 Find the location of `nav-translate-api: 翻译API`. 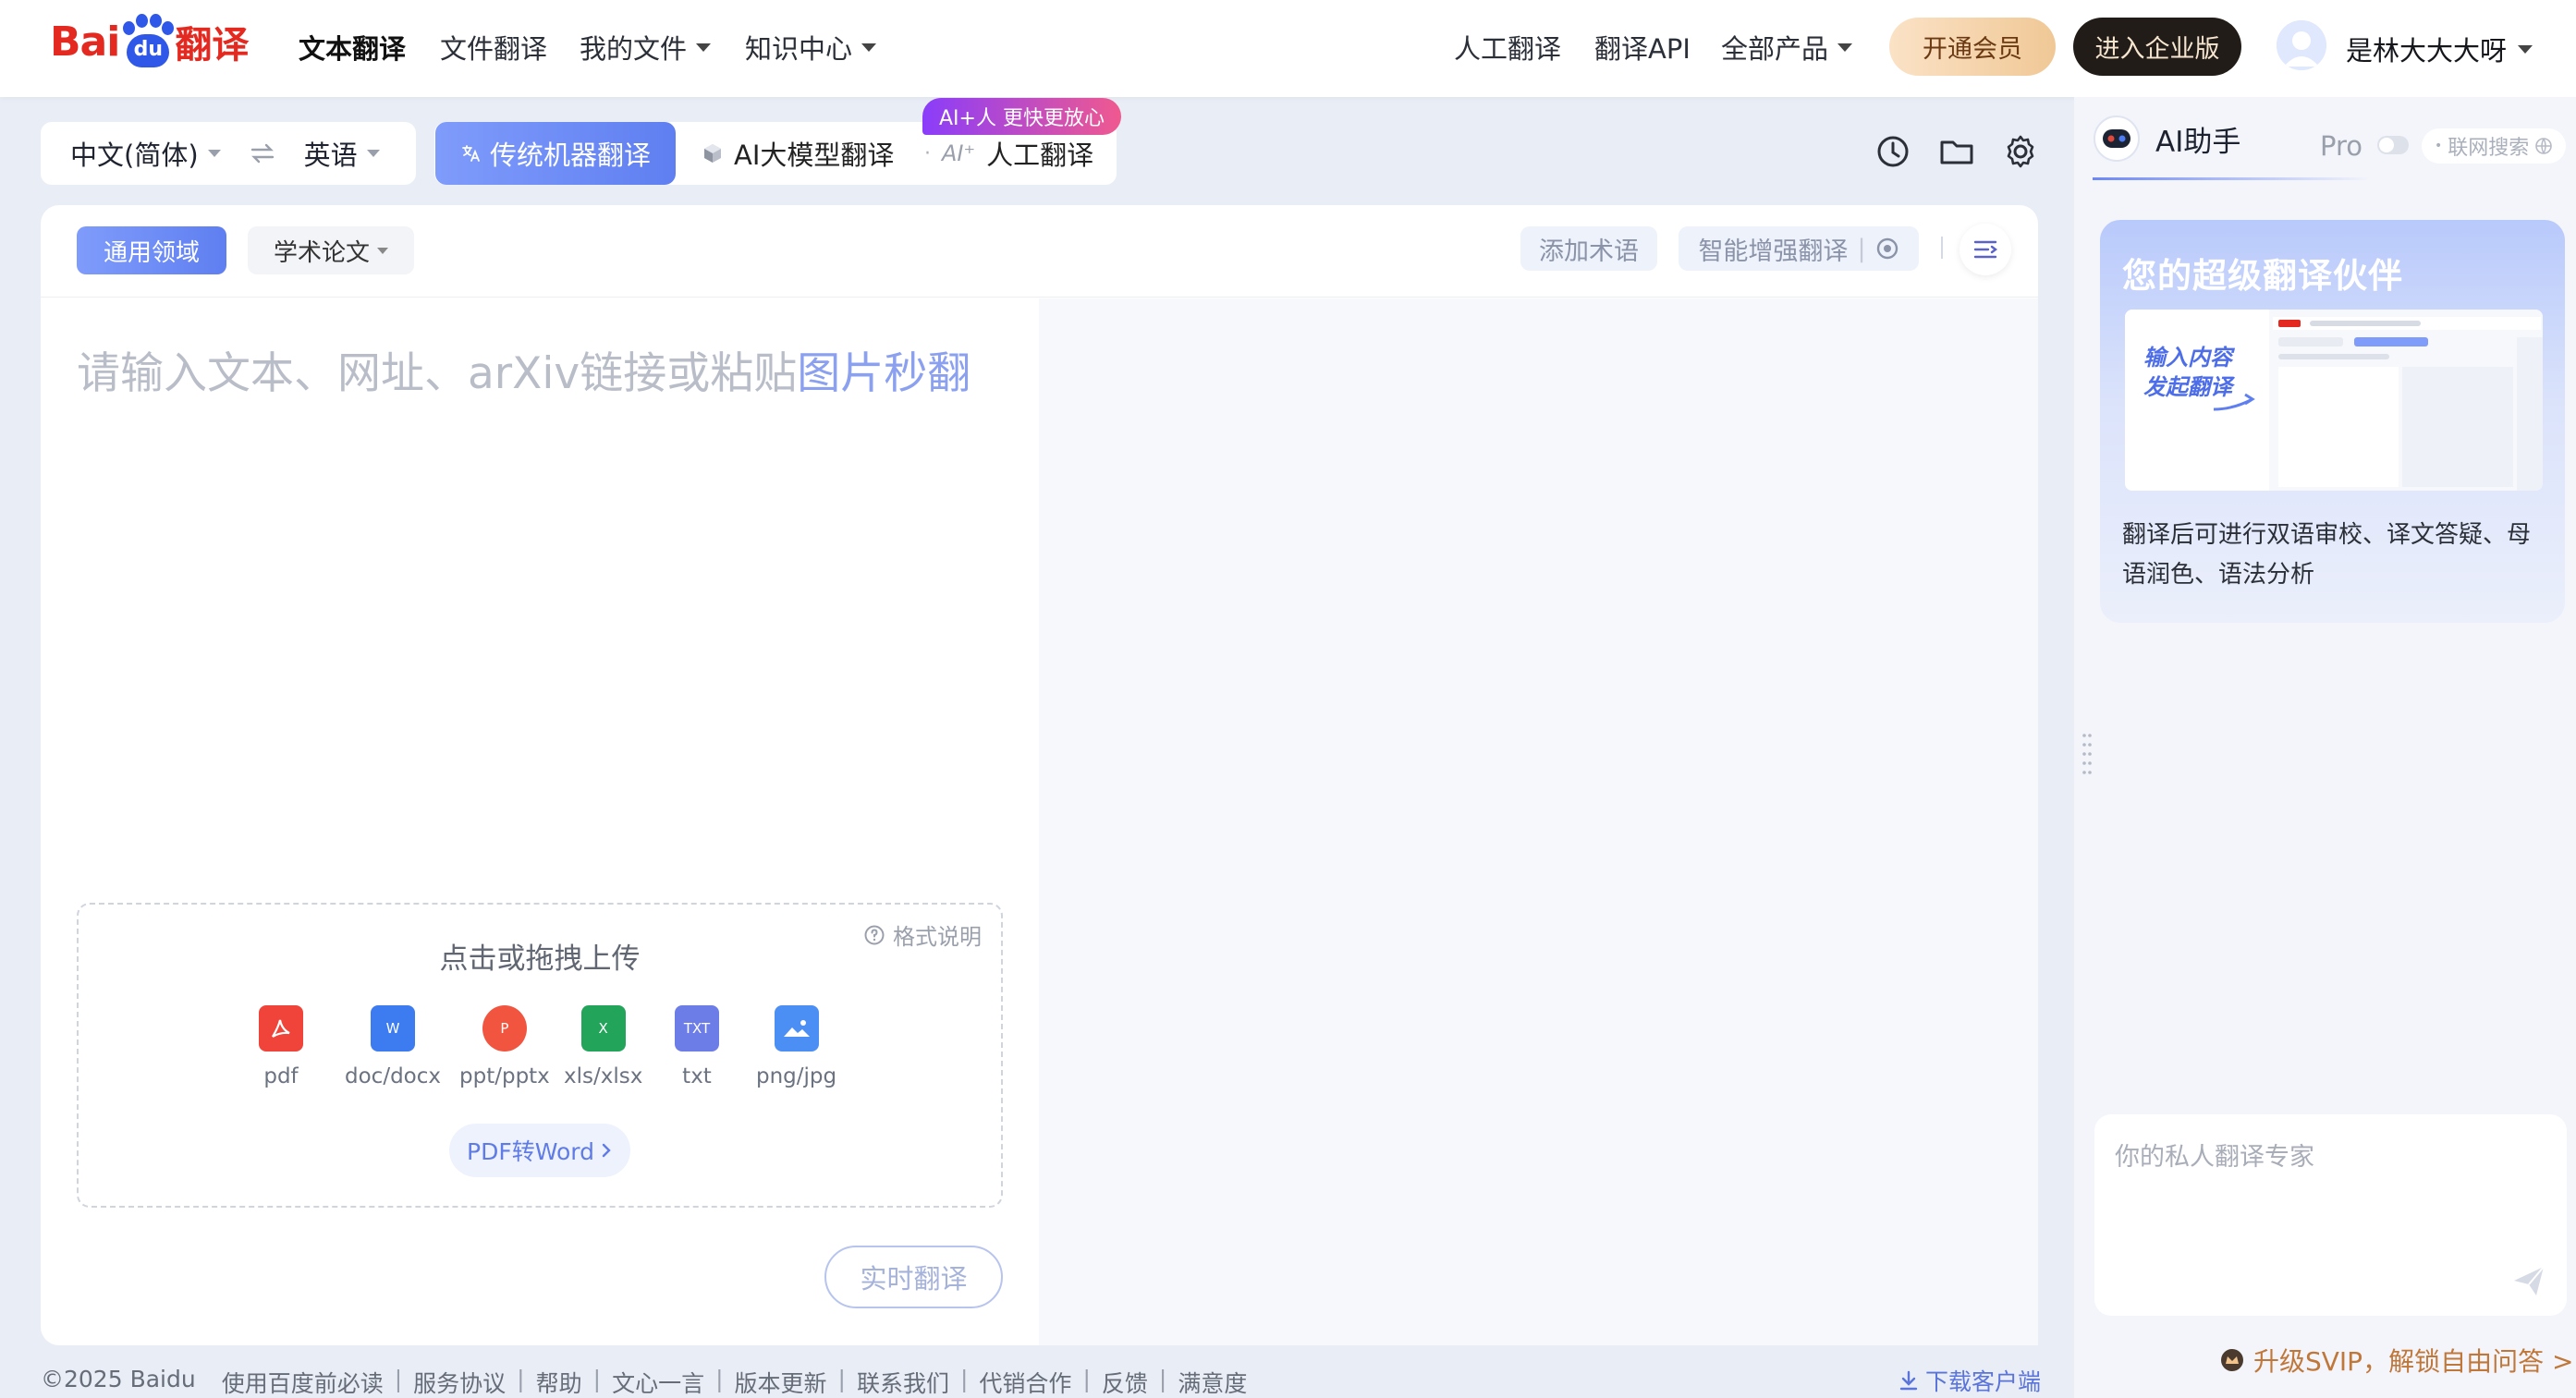

nav-translate-api: 翻译API is located at coordinates (1642, 48).